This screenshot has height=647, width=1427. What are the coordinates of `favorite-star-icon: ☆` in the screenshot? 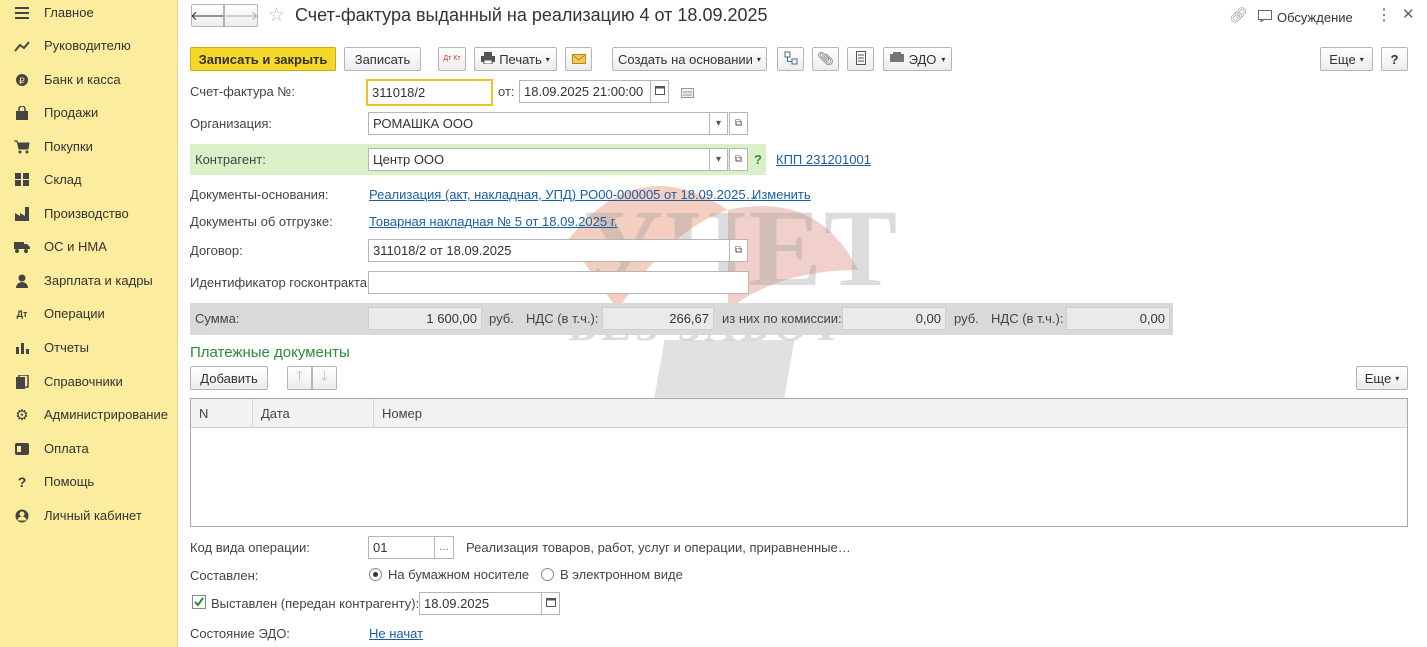 It's located at (276, 15).